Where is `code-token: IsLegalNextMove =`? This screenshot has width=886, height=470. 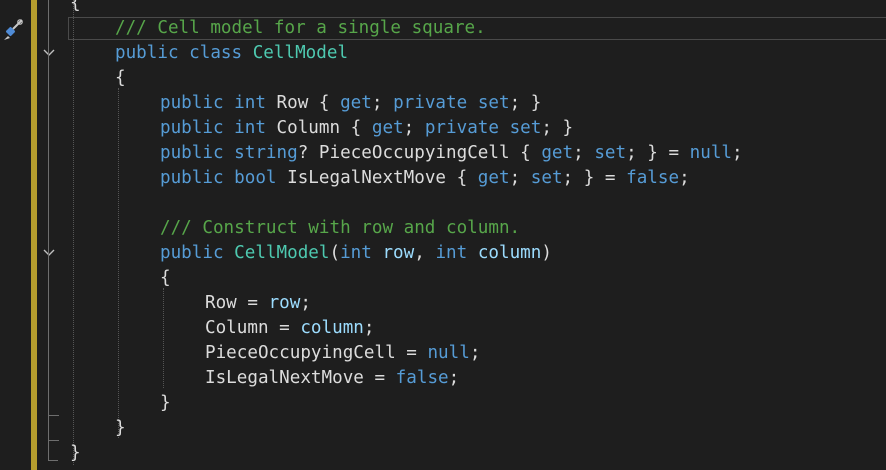 code-token: IsLegalNextMove = is located at coordinates (300, 378).